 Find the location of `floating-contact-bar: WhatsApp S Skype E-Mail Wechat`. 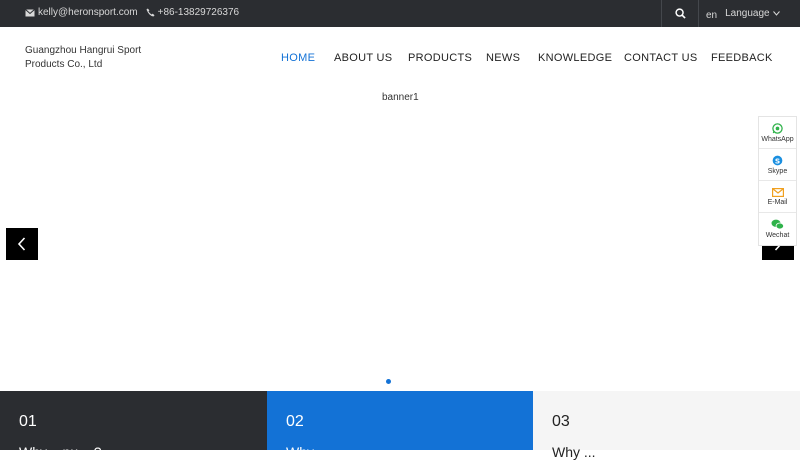

floating-contact-bar: WhatsApp S Skype E-Mail Wechat is located at coordinates (777, 181).